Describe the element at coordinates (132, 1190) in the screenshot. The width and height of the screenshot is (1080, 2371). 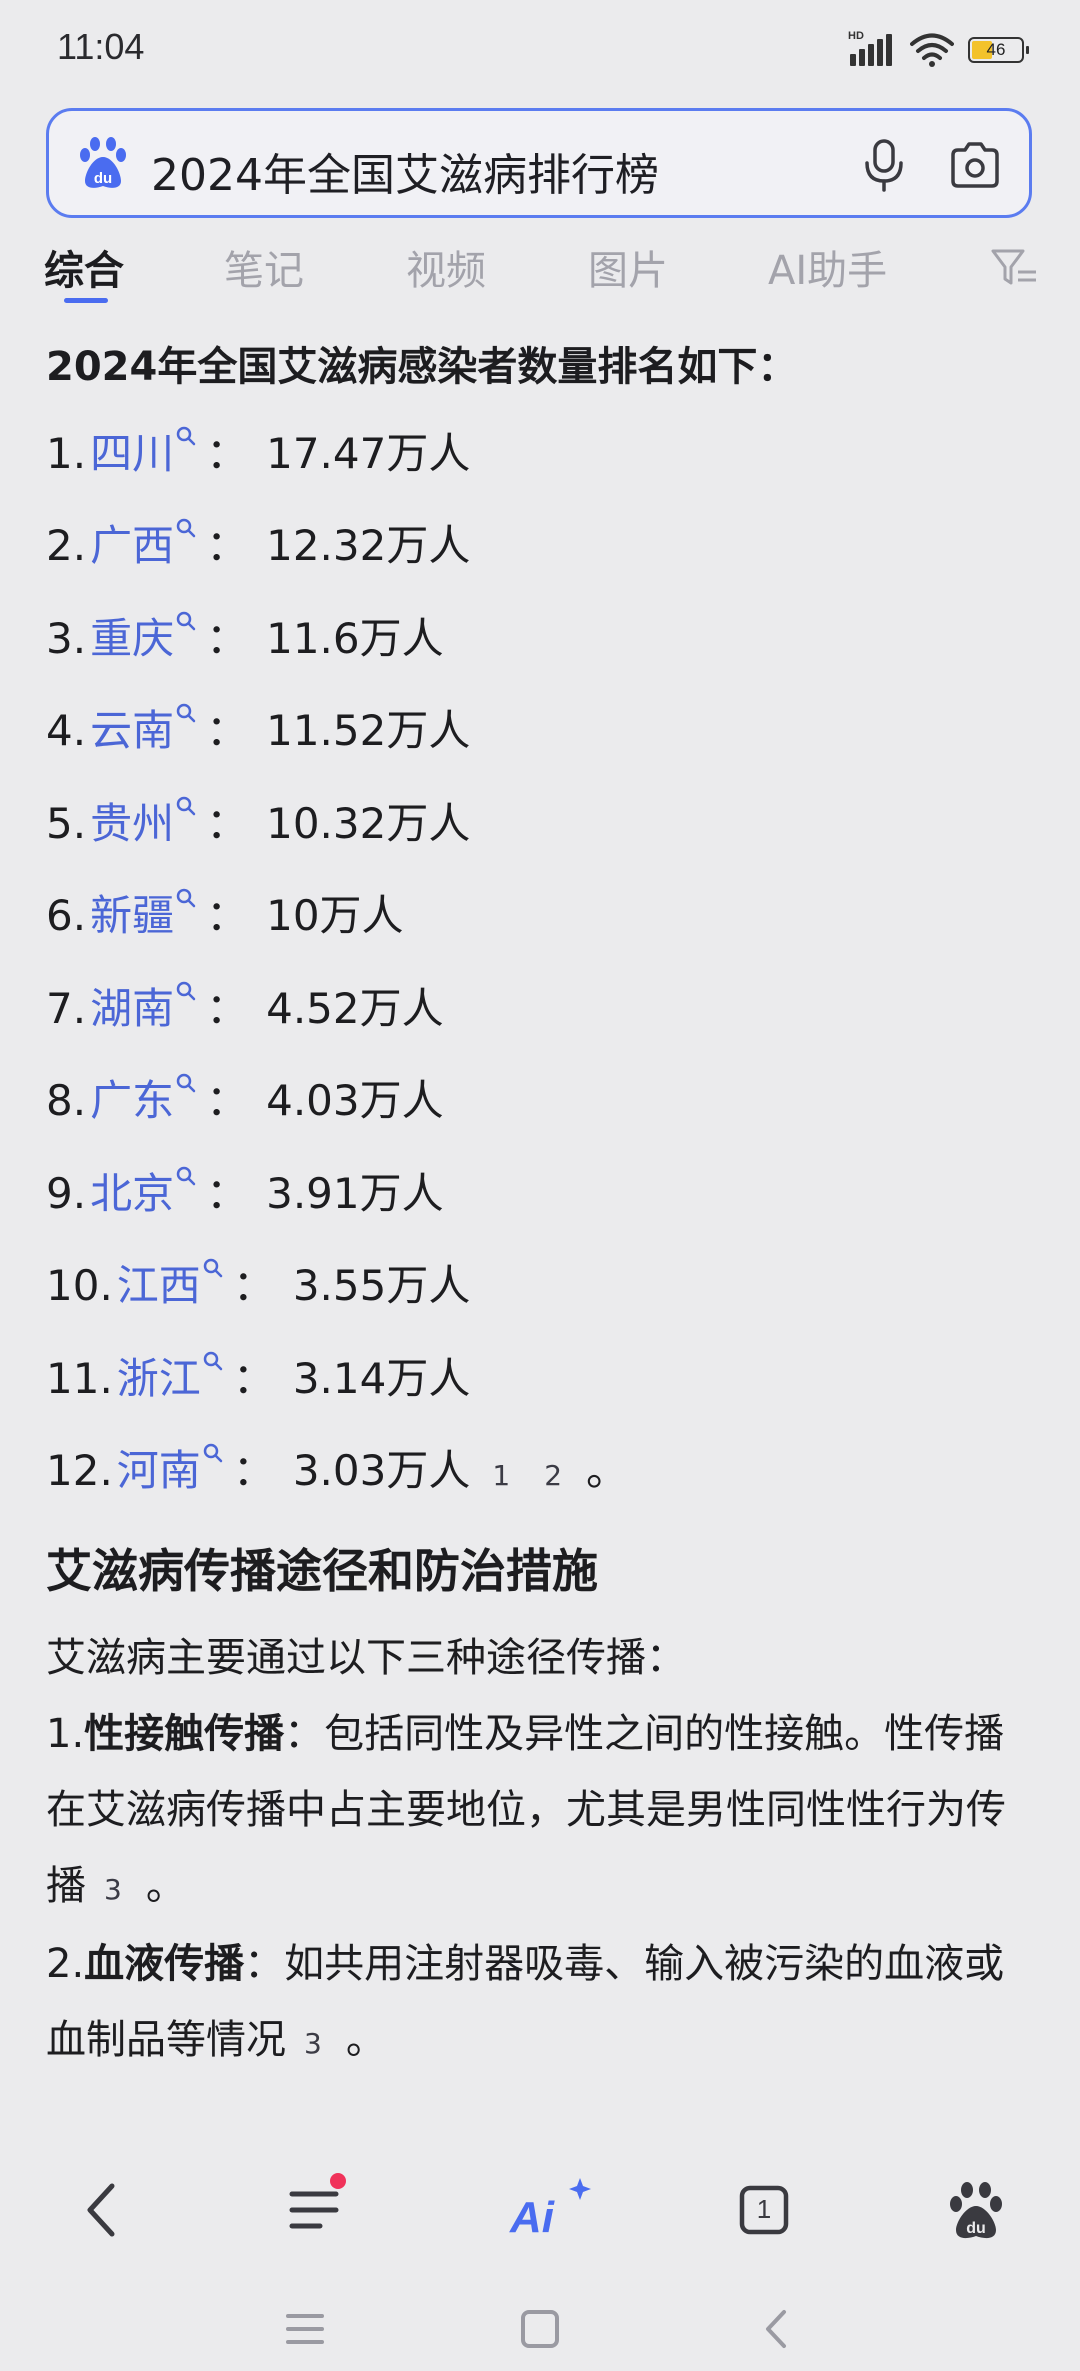
I see `province-link: 北京` at that location.